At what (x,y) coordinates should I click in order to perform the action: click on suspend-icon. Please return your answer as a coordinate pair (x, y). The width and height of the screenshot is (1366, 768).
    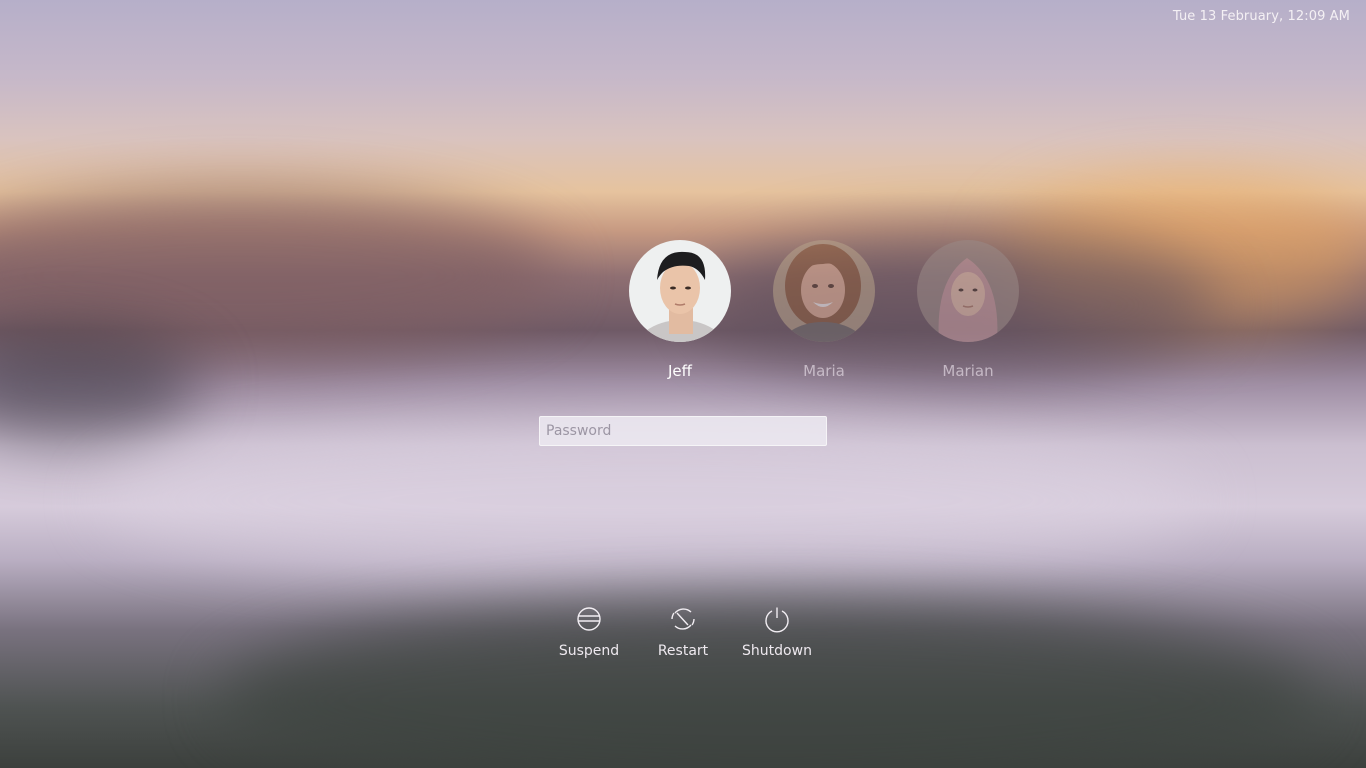
    Looking at the image, I should click on (589, 619).